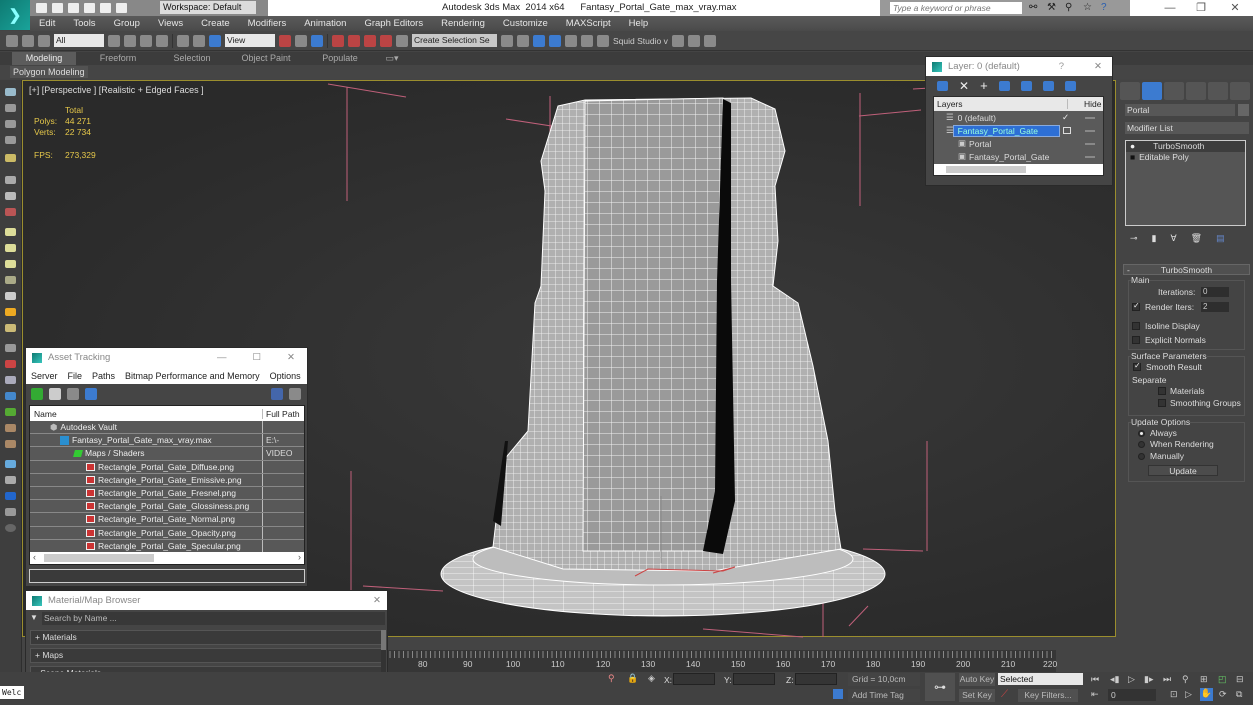 This screenshot has height=705, width=1253. Describe the element at coordinates (215, 23) in the screenshot. I see `menu-create: Create` at that location.